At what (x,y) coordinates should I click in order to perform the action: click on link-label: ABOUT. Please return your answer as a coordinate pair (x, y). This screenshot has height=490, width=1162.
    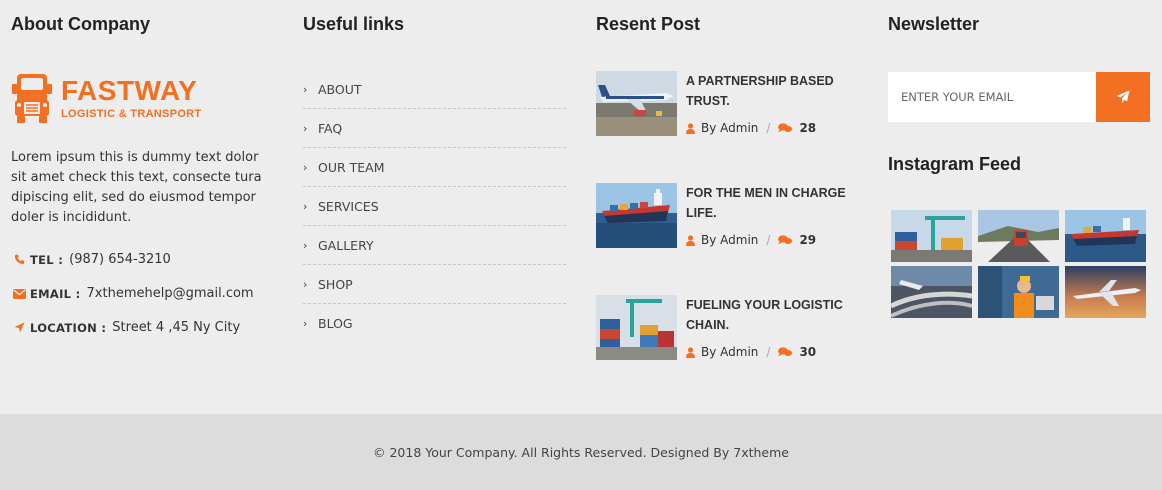
    Looking at the image, I should click on (340, 89).